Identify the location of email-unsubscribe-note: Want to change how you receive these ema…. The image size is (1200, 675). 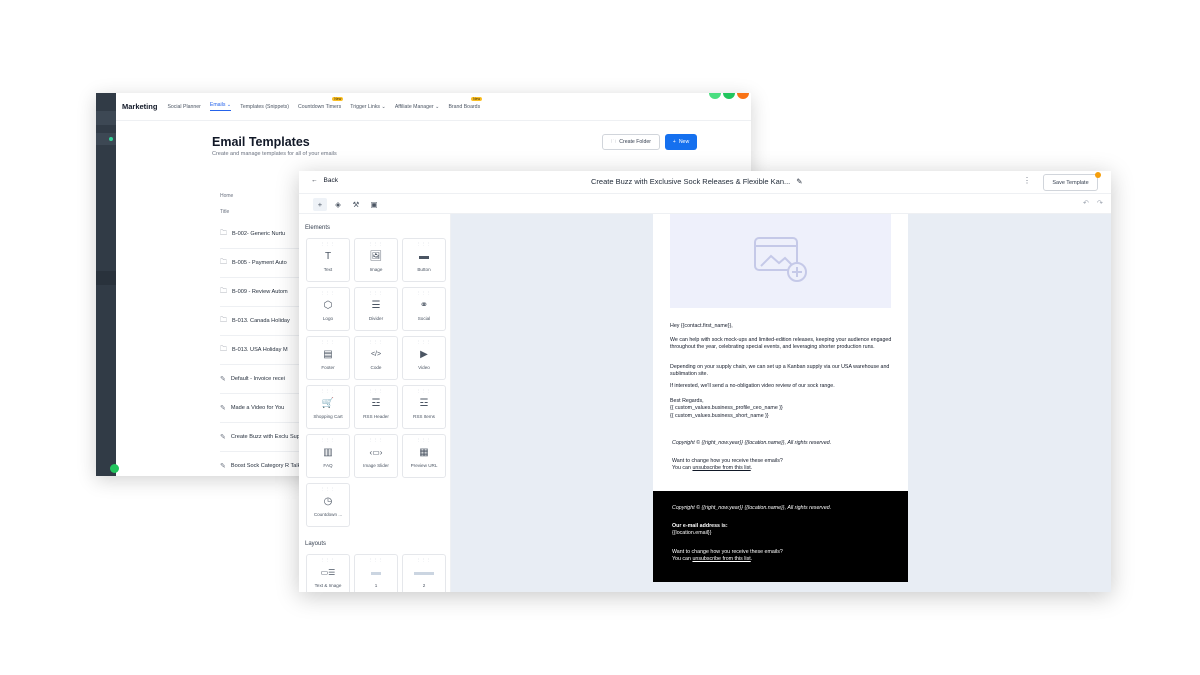
(784, 465).